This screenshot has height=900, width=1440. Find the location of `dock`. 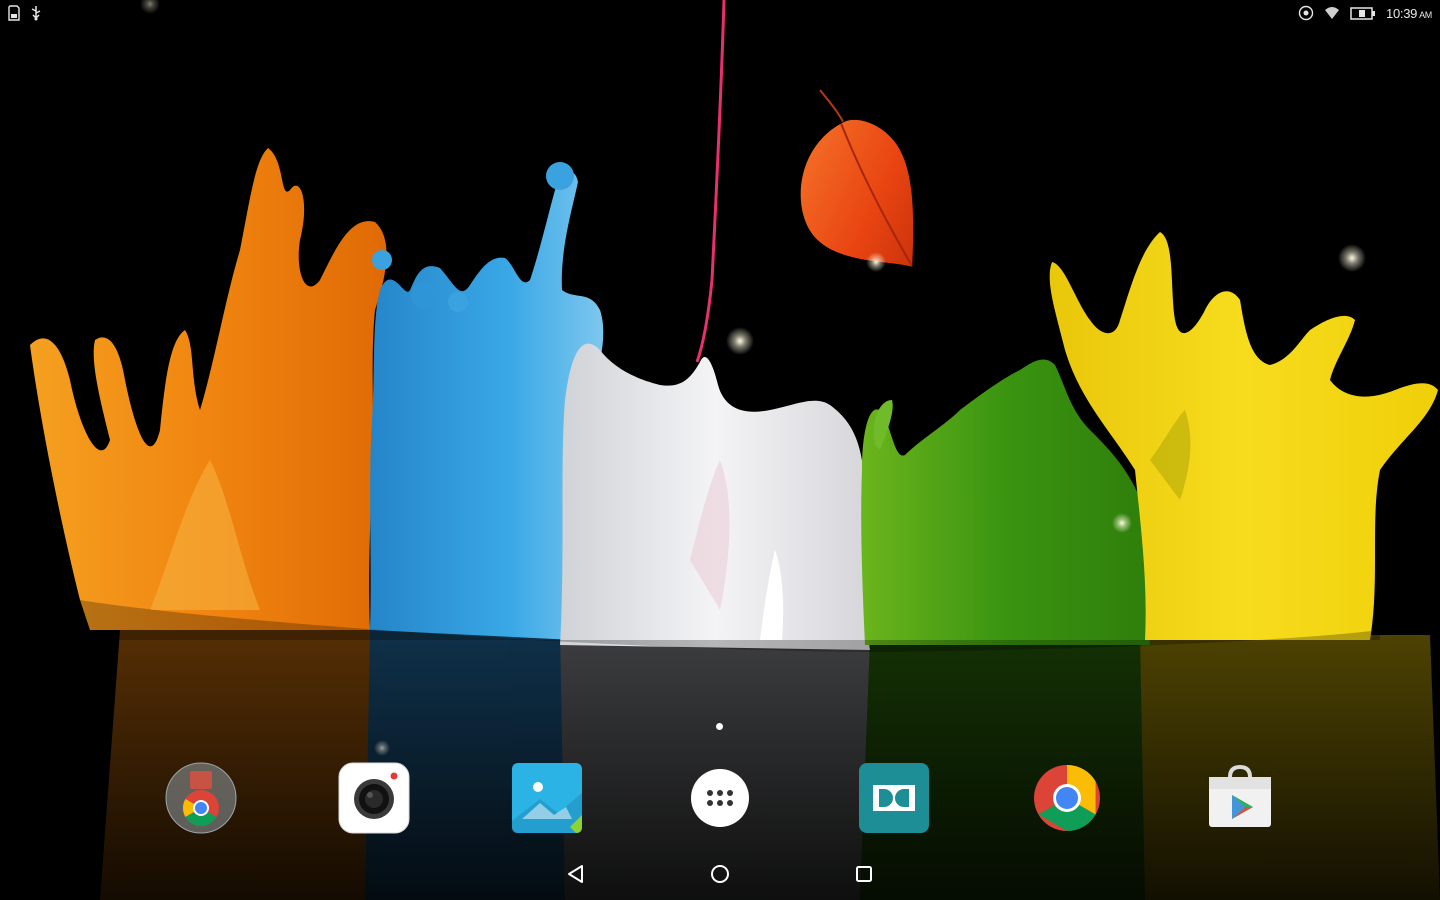

dock is located at coordinates (720, 798).